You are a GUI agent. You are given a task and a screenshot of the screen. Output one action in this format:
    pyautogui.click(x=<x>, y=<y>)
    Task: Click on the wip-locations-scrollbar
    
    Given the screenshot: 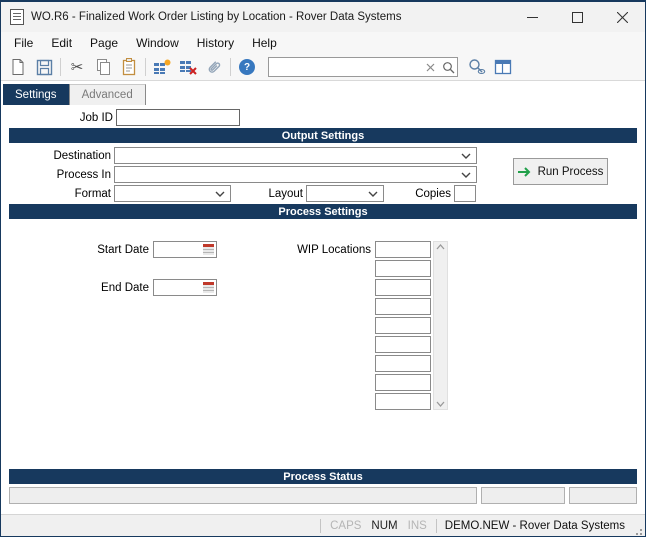 What is the action you would take?
    pyautogui.click(x=440, y=325)
    